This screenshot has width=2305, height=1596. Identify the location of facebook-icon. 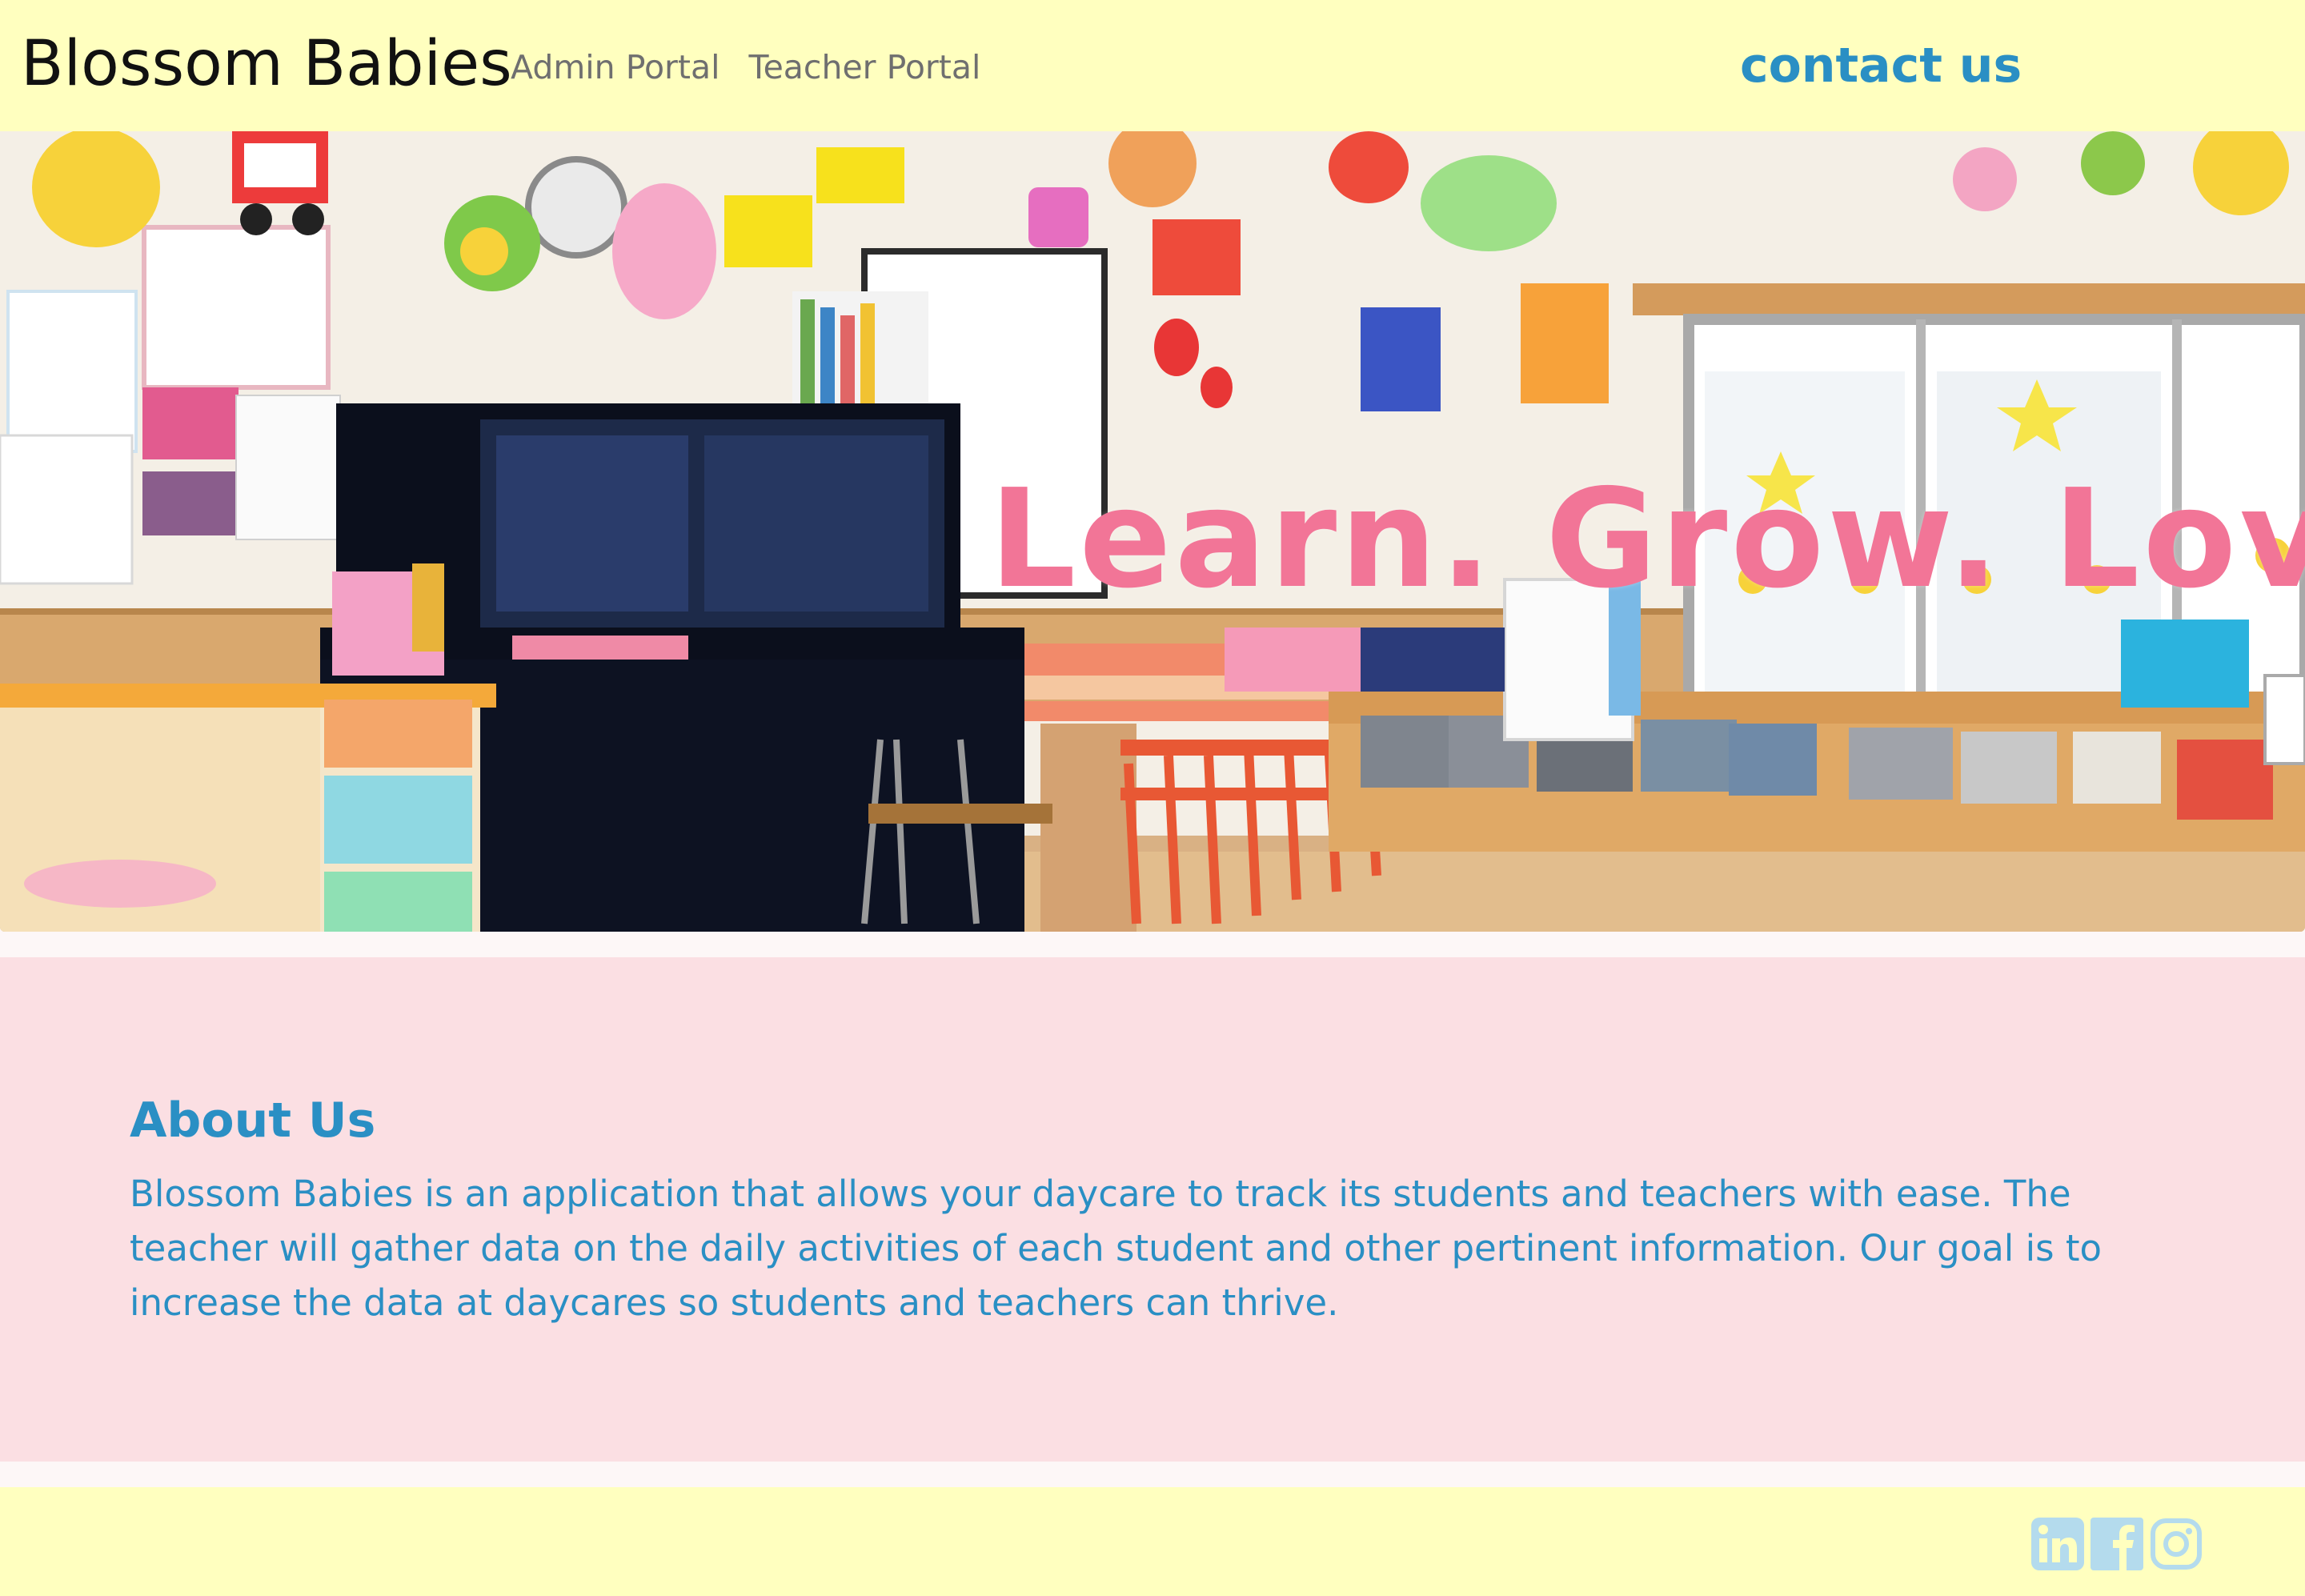
(2117, 1544).